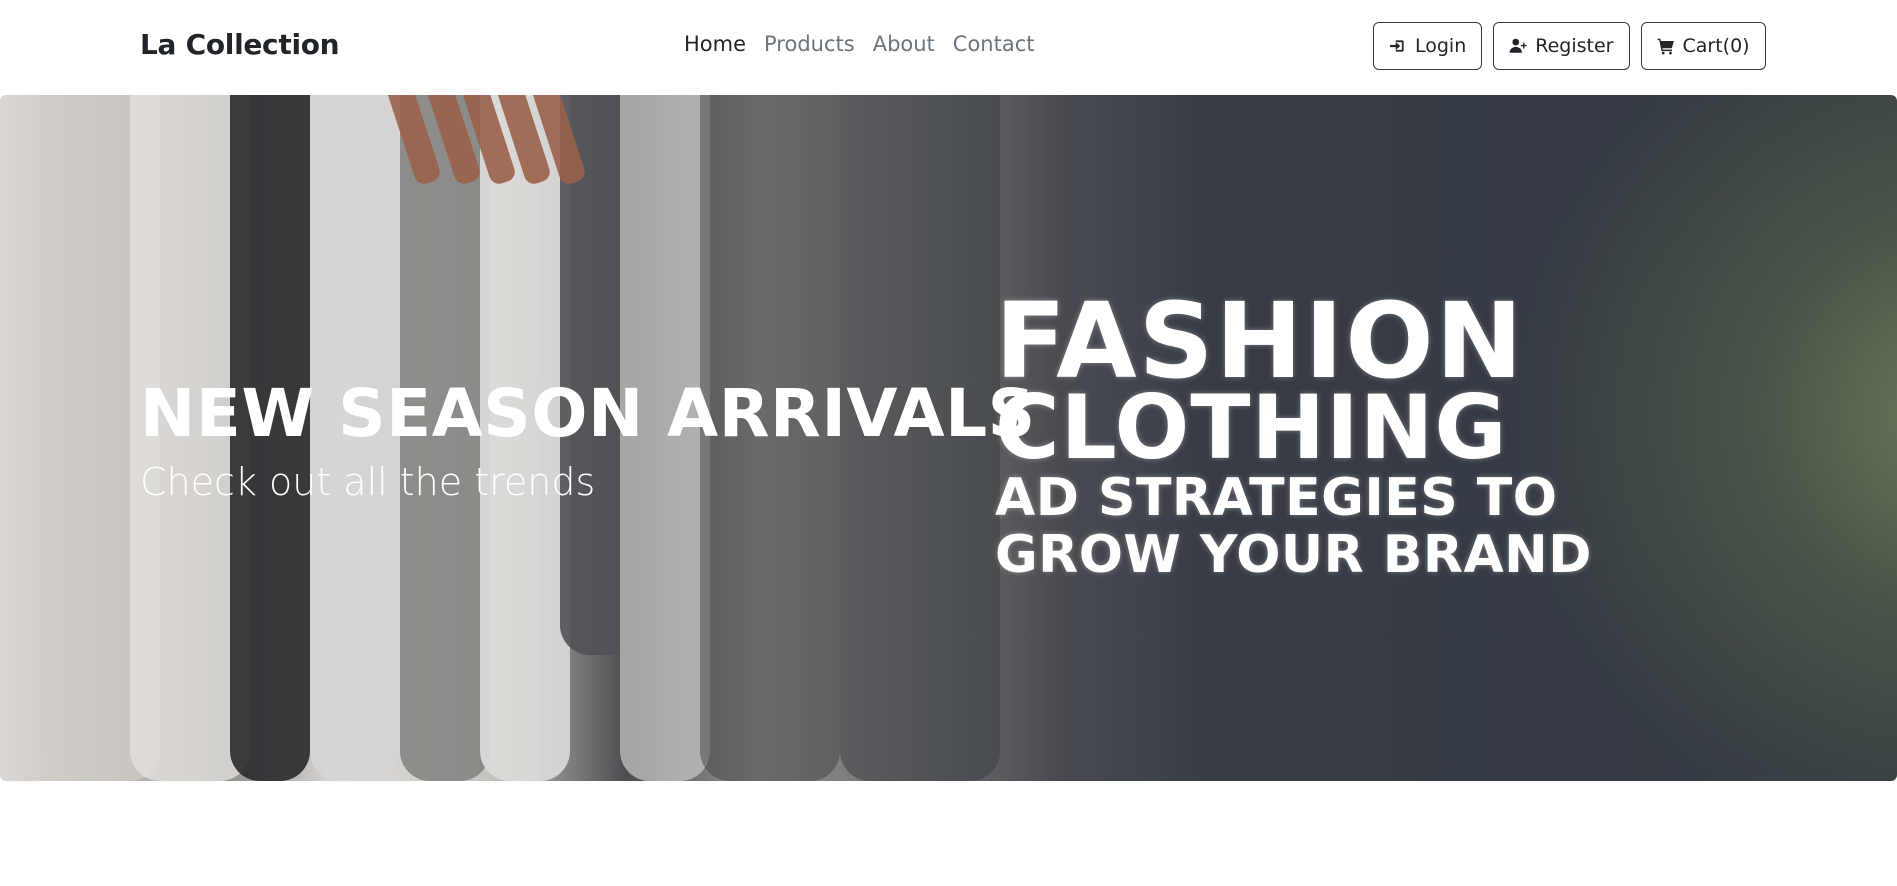  Describe the element at coordinates (1518, 45) in the screenshot. I see `user-plus-icon` at that location.